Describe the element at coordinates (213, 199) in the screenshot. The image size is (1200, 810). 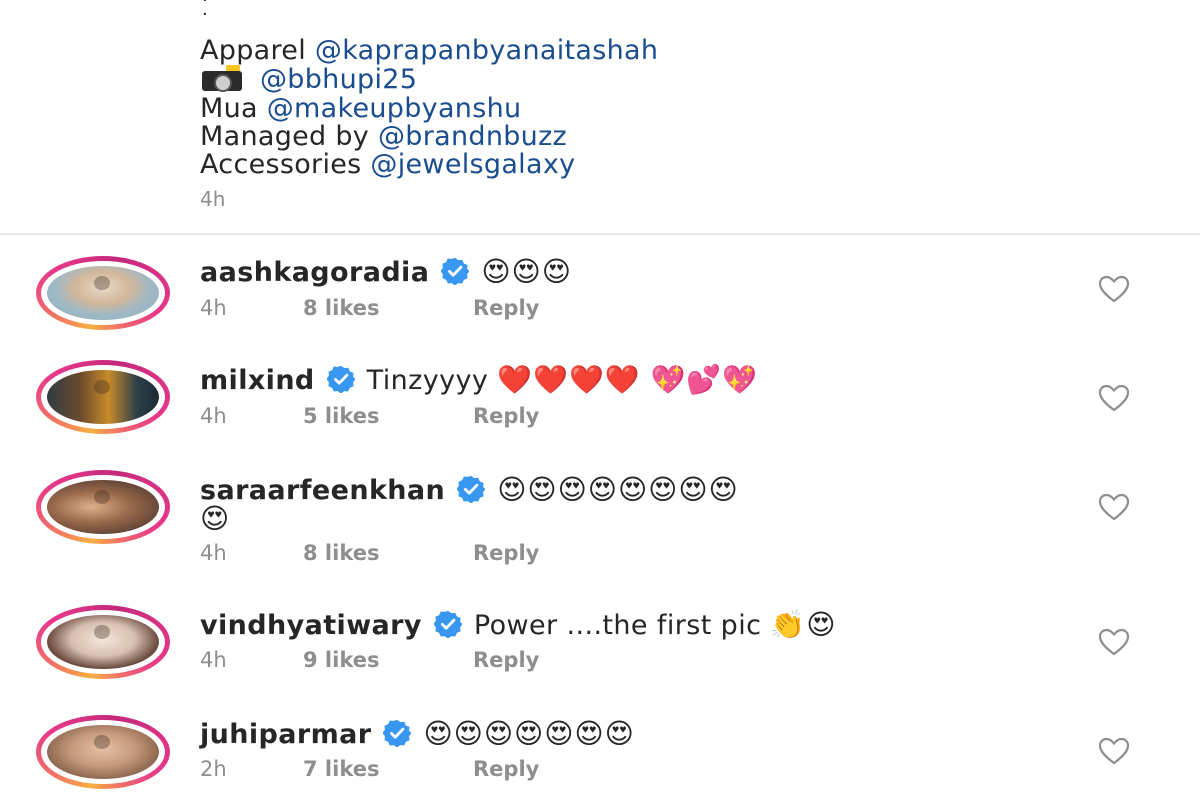
I see `caption-timestamp: 4h` at that location.